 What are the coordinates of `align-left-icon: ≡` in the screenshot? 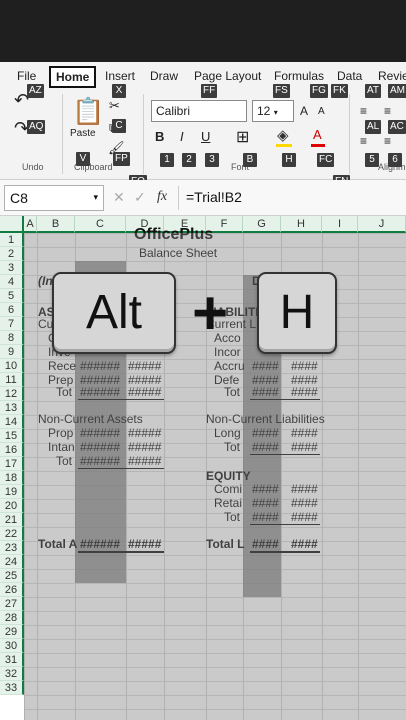 It's located at (363, 141).